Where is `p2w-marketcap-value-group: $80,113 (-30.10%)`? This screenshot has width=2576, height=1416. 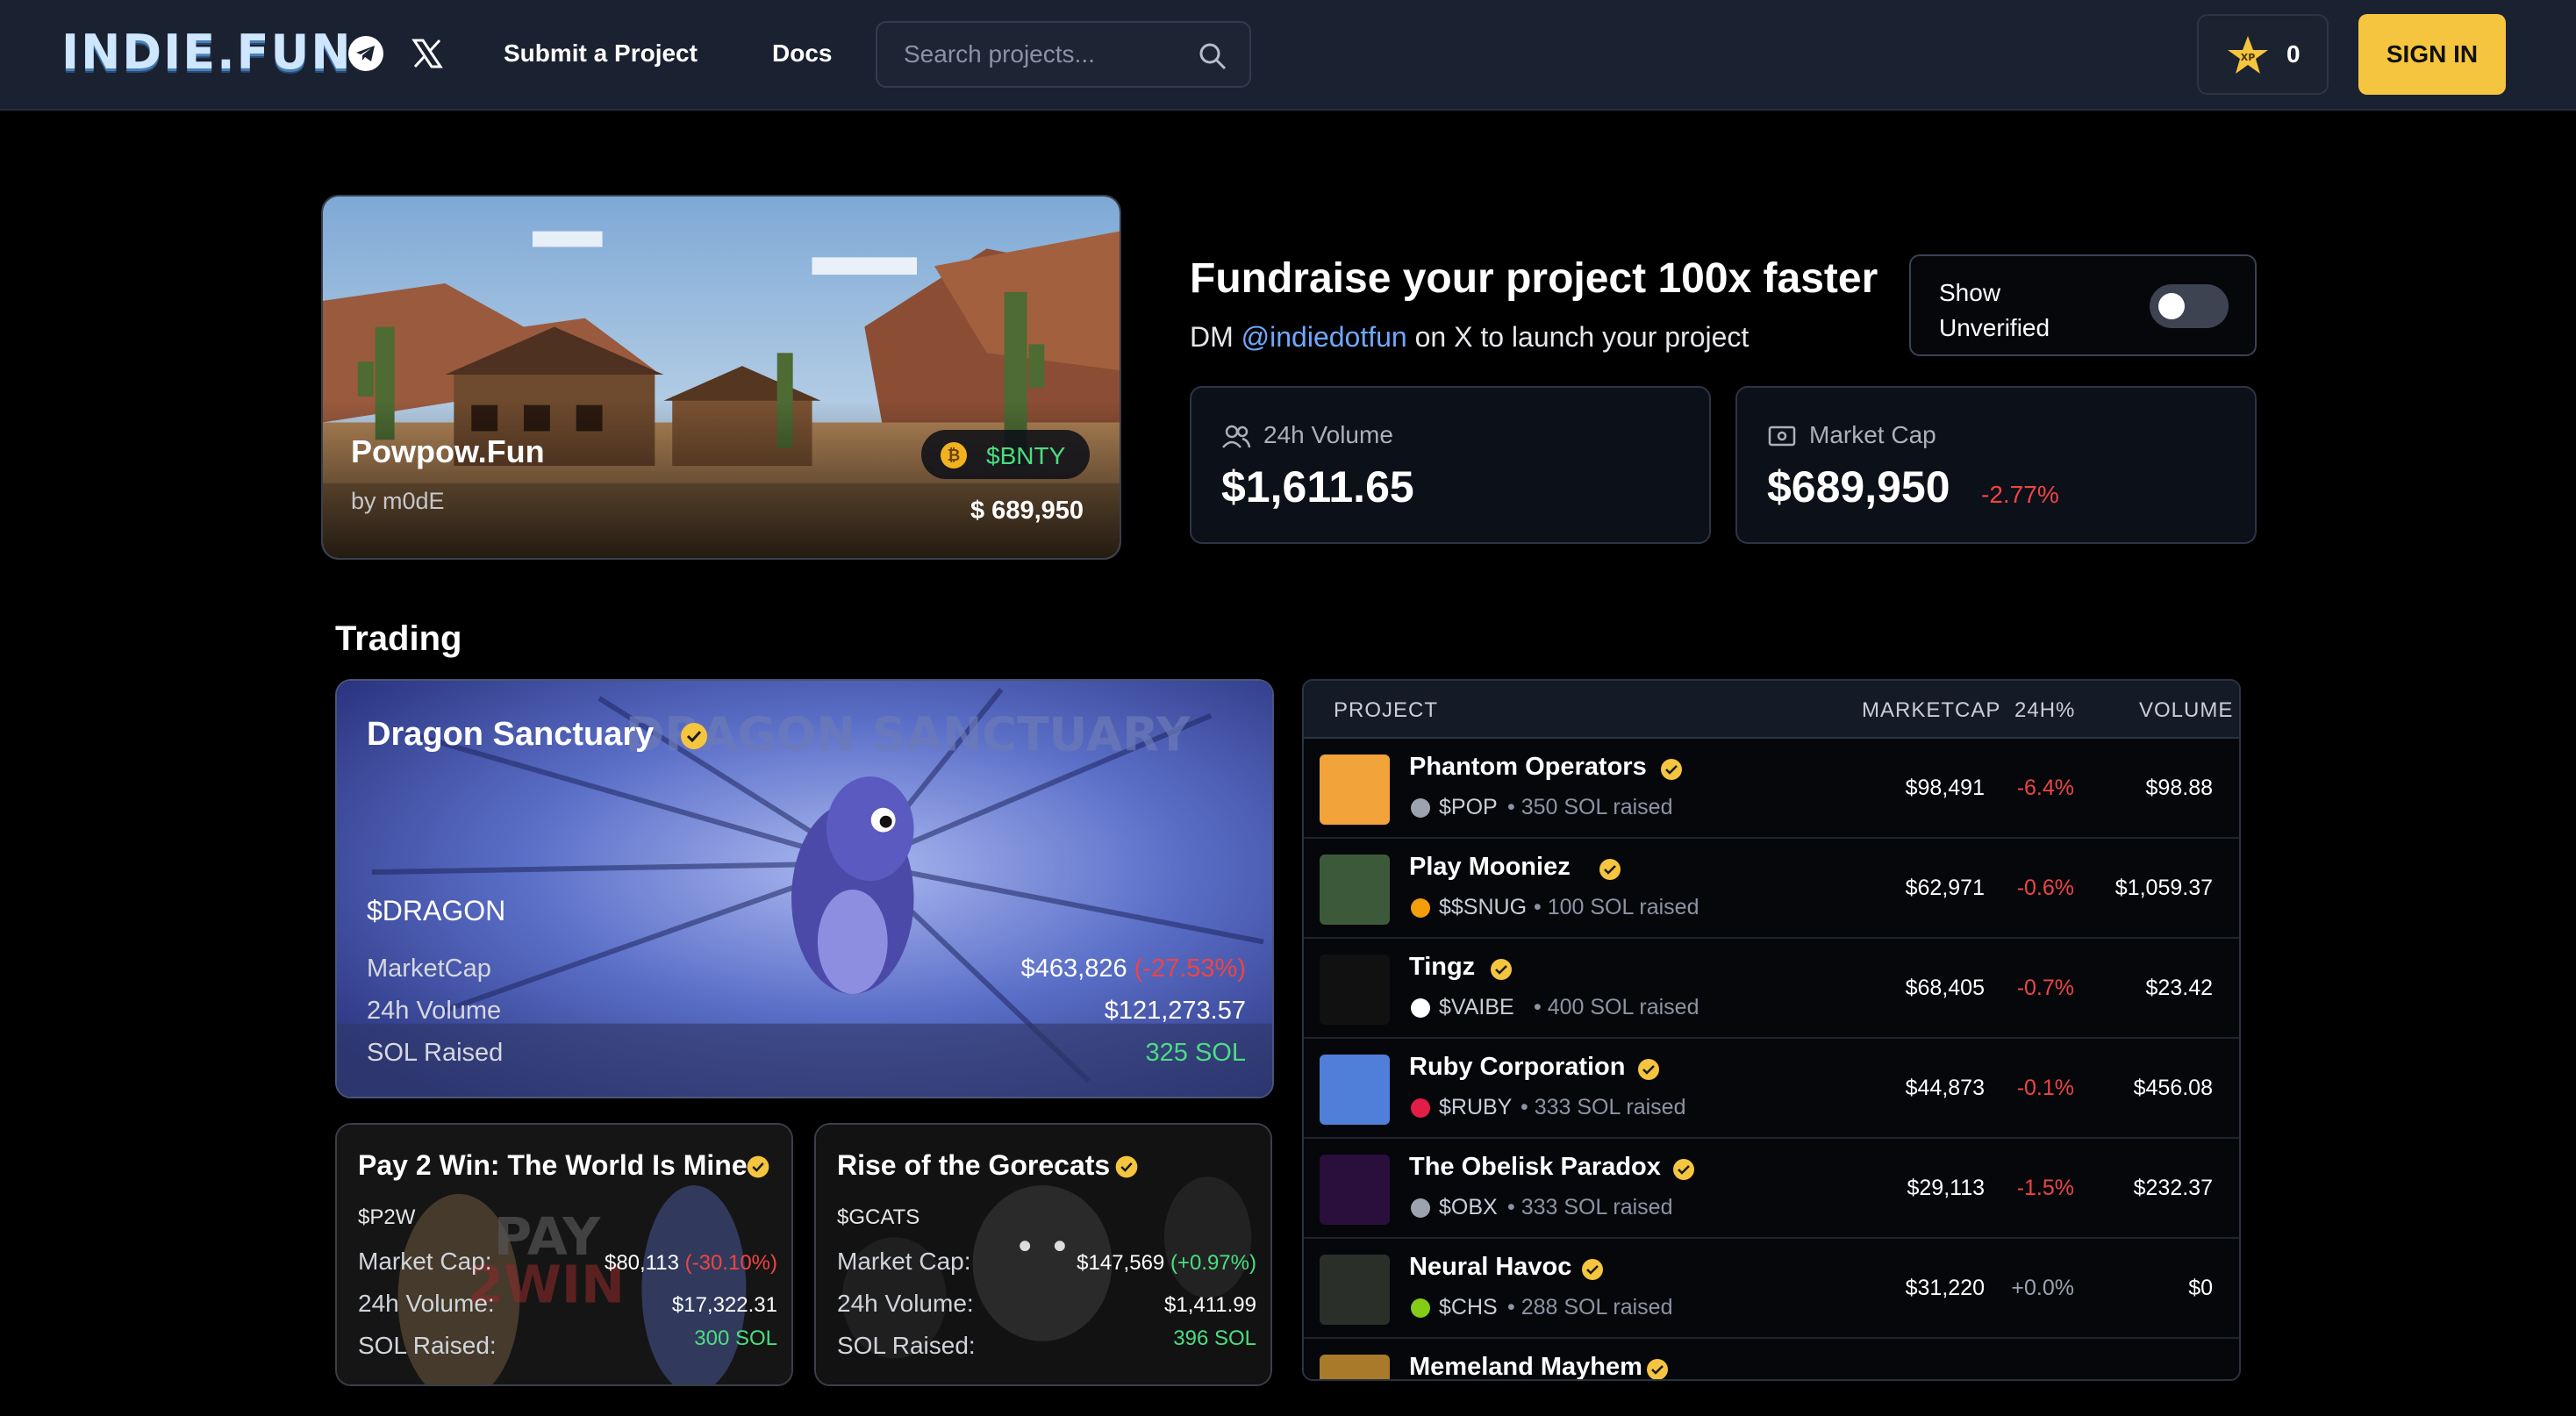
p2w-marketcap-value-group: $80,113 (-30.10%) is located at coordinates (691, 1264).